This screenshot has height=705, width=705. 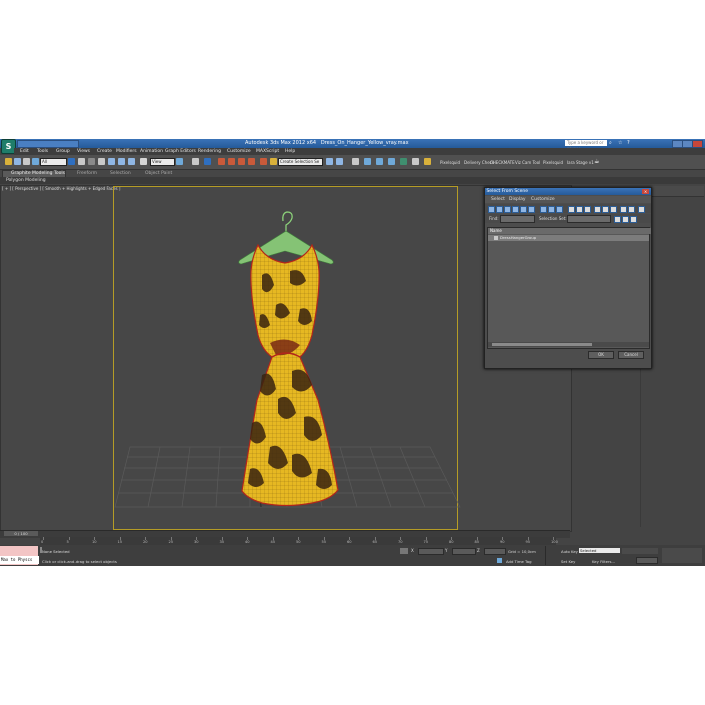 What do you see at coordinates (450, 162) in the screenshot?
I see `plugin-pixelsquid: Pixelsquid` at bounding box center [450, 162].